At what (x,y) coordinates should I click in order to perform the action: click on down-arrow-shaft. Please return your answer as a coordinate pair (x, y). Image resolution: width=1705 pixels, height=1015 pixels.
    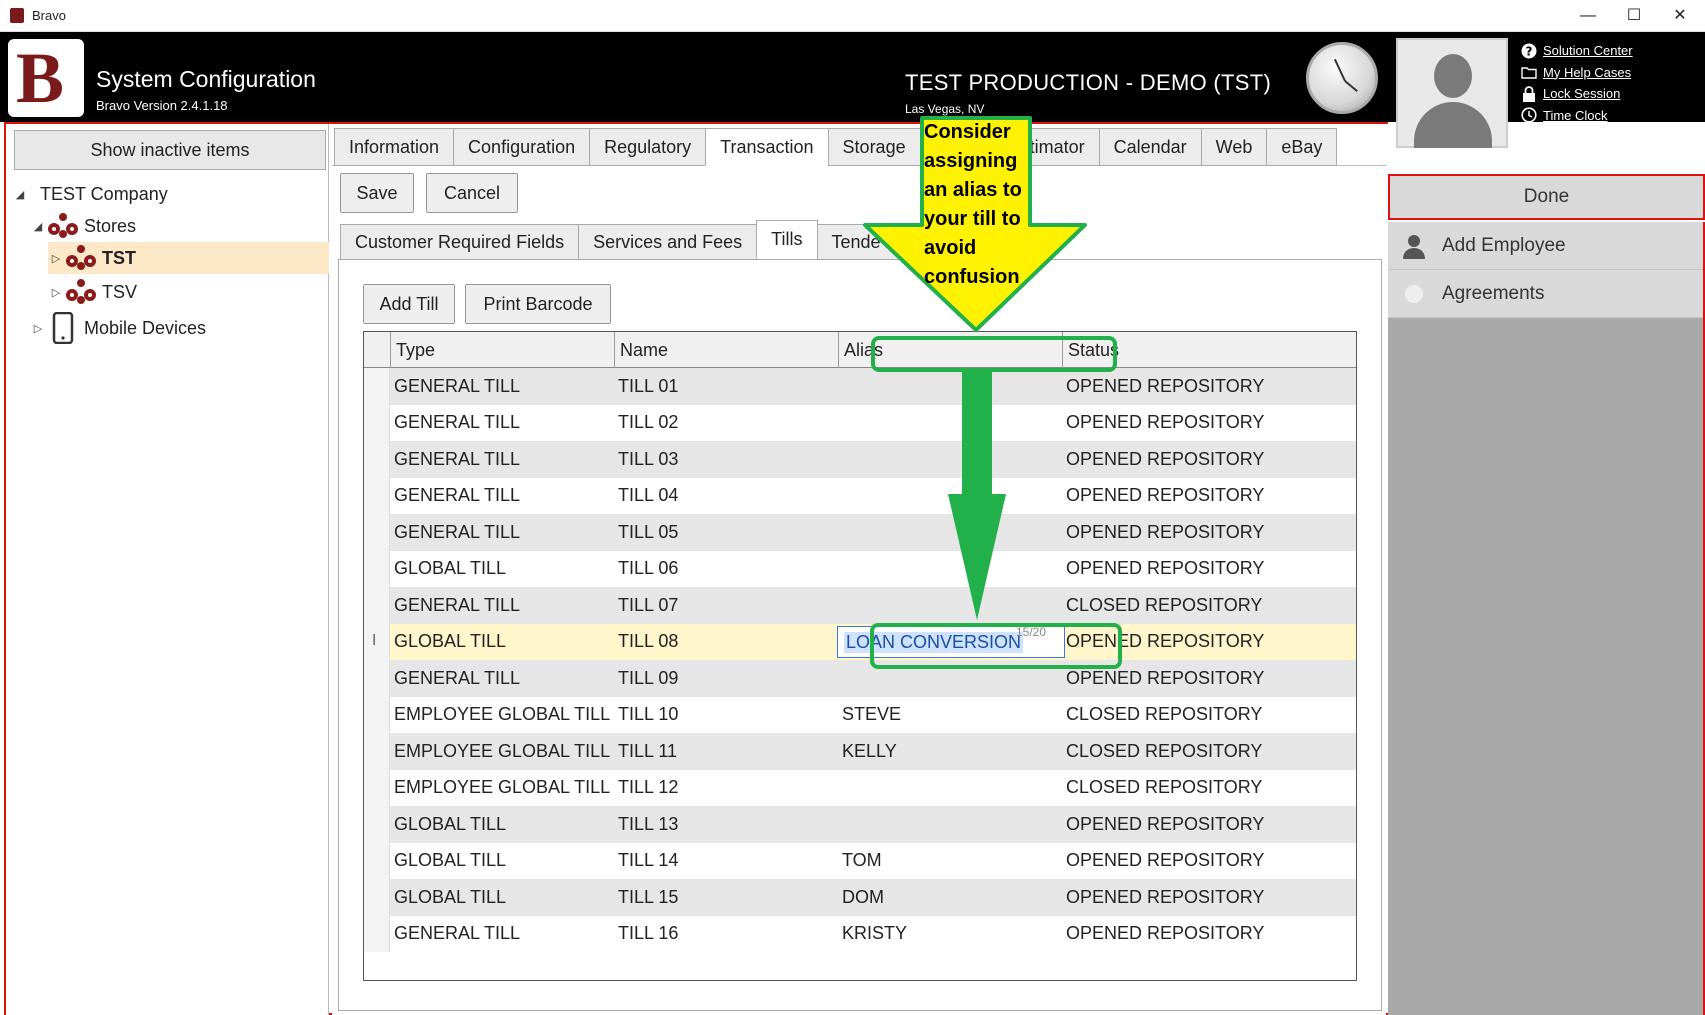
    Looking at the image, I should click on (977, 434).